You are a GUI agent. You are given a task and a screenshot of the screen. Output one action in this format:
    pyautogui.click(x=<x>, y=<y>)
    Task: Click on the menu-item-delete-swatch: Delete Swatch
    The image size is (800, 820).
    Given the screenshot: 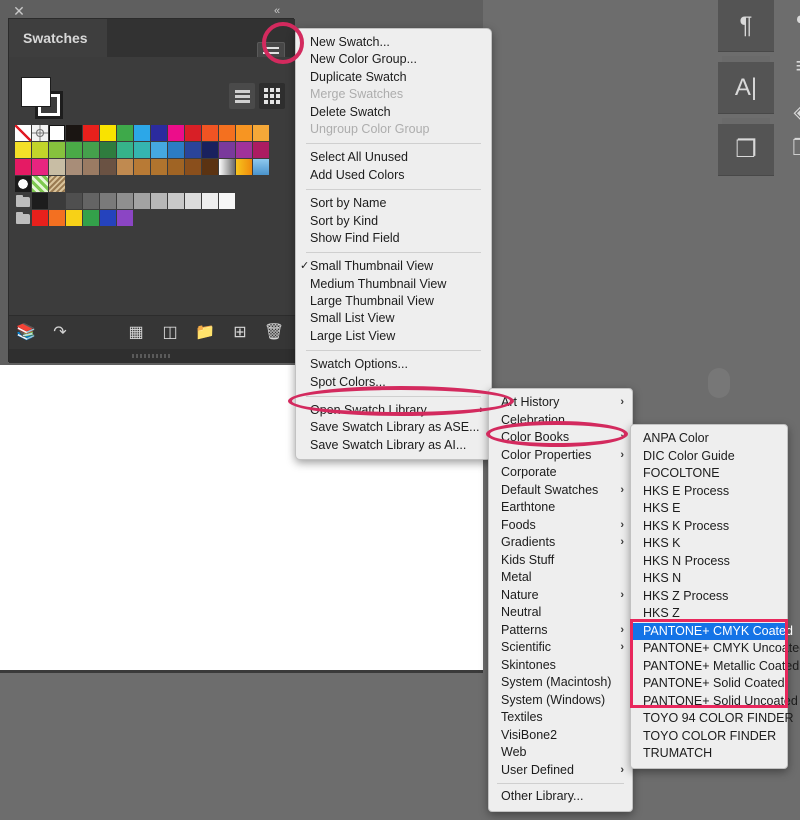 What is the action you would take?
    pyautogui.click(x=393, y=112)
    